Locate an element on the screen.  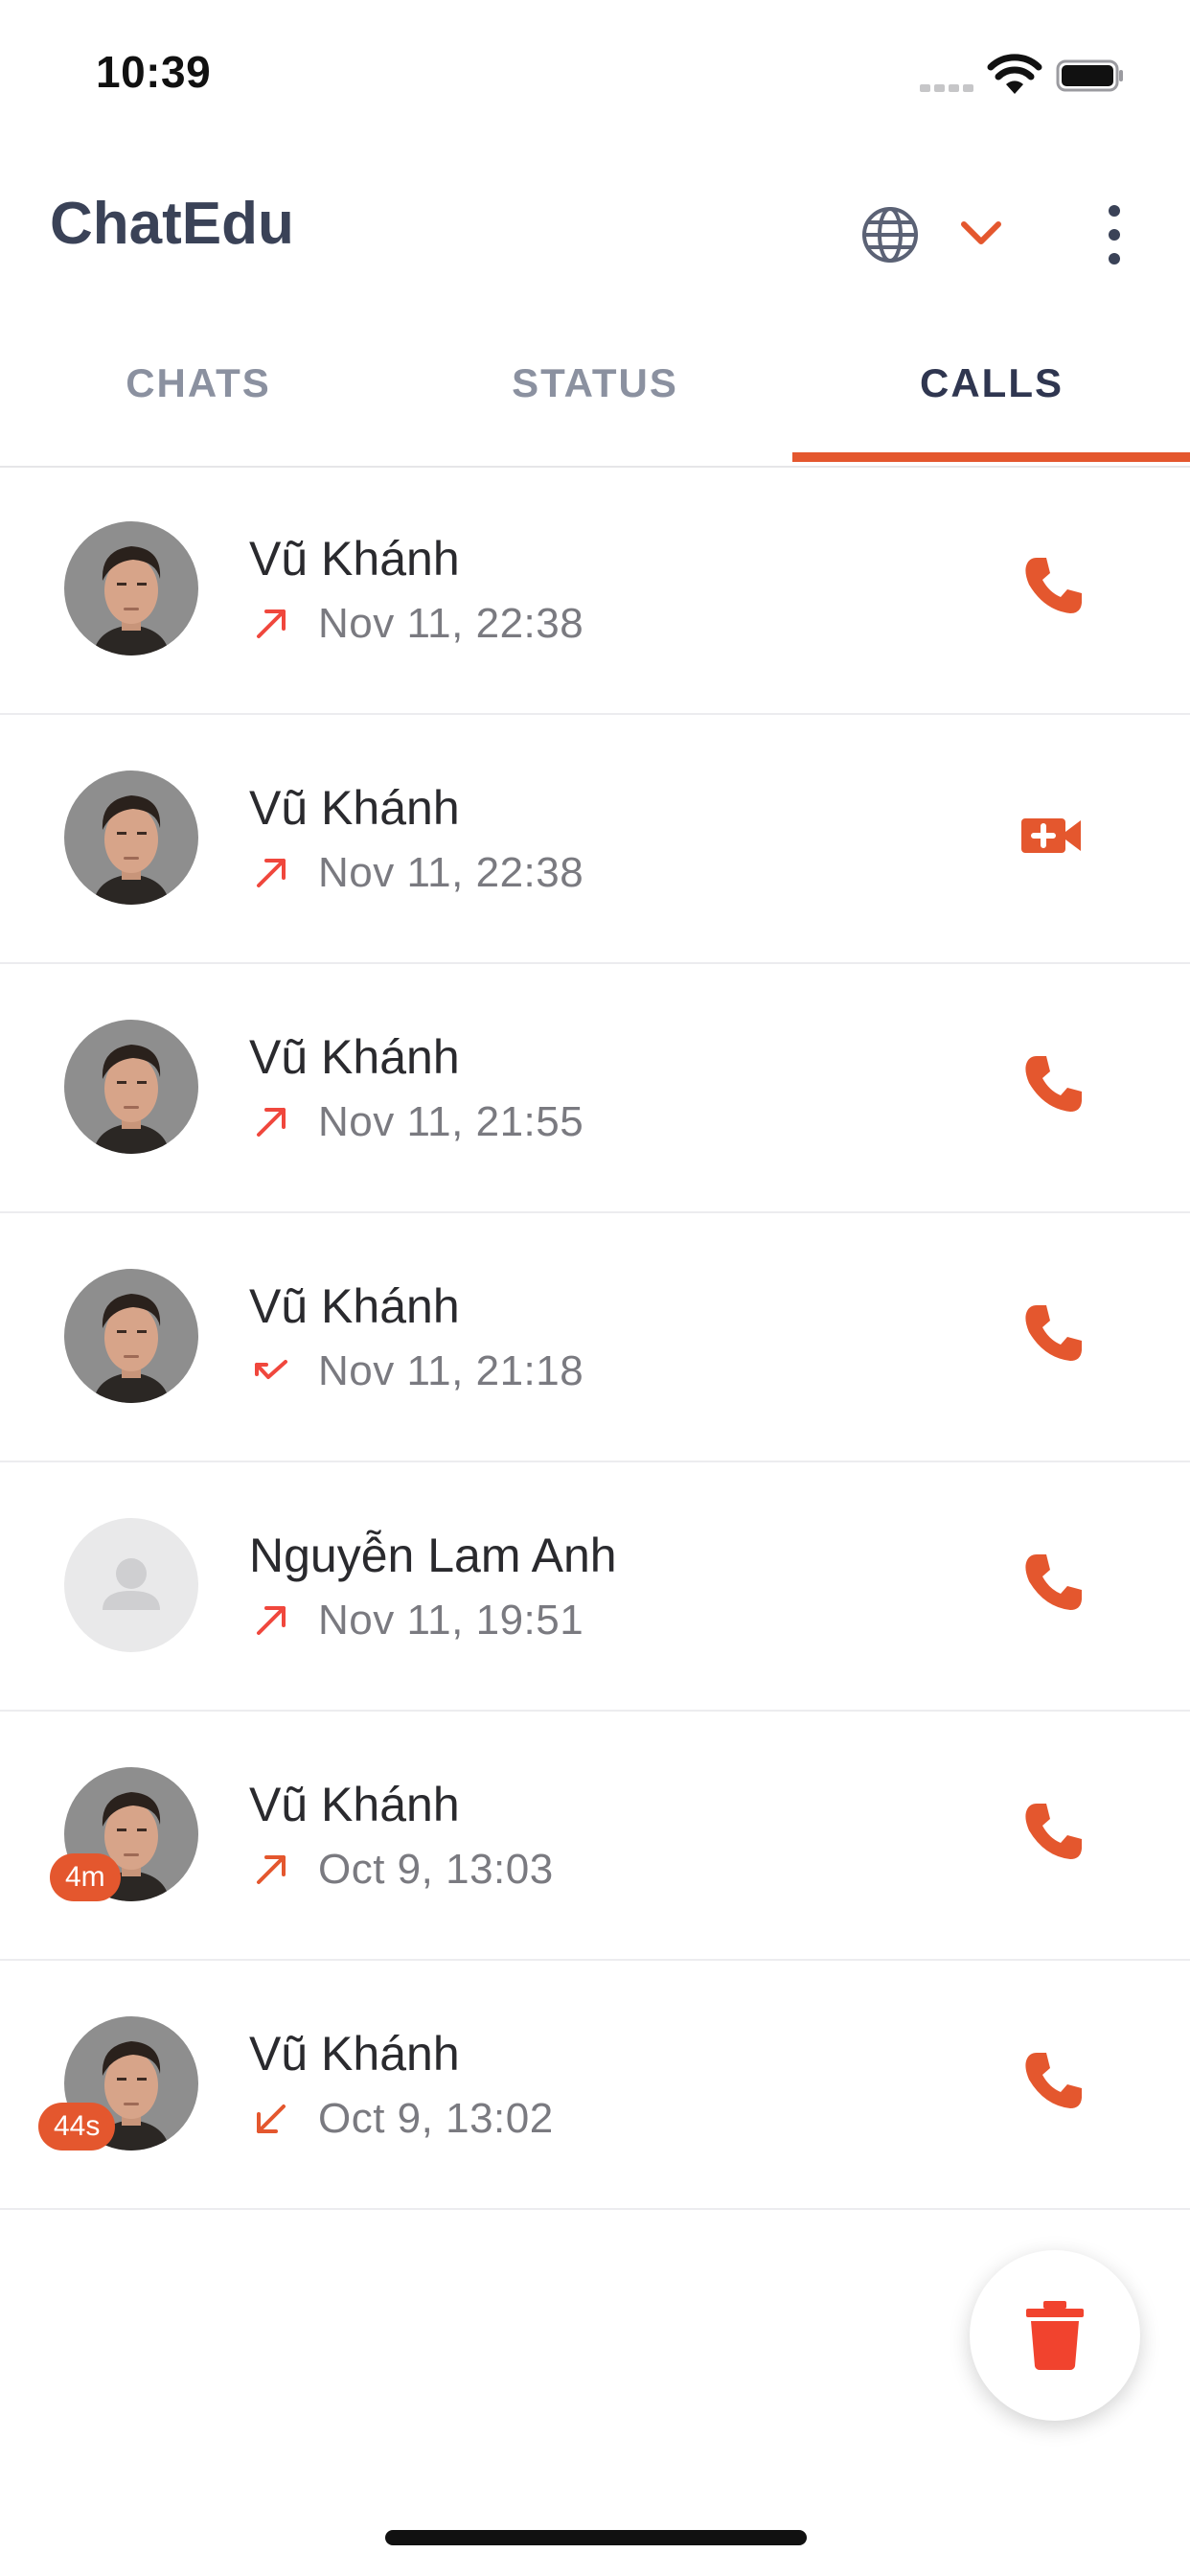
delete-calls-button is located at coordinates (1055, 2335).